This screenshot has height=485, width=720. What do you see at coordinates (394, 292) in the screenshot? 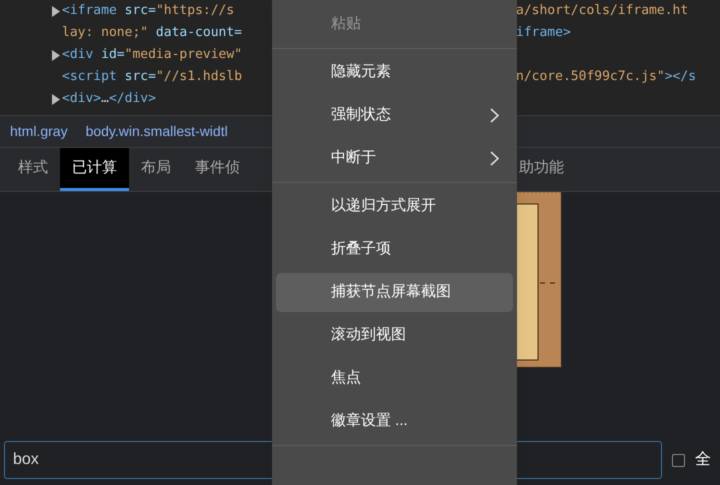
I see `menu-item: 捕获节点屏幕截图` at bounding box center [394, 292].